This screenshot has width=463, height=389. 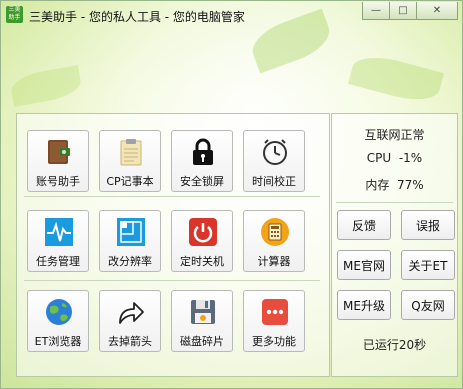 What do you see at coordinates (59, 312) in the screenshot?
I see `globe-icon` at bounding box center [59, 312].